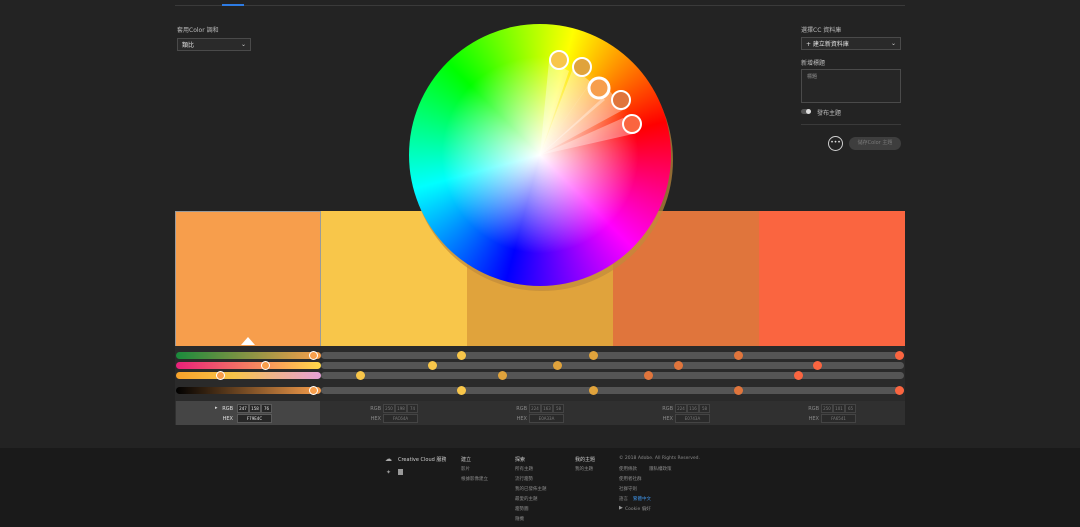 The image size is (1080, 527). What do you see at coordinates (248, 355) in the screenshot?
I see `hue-slider-track` at bounding box center [248, 355].